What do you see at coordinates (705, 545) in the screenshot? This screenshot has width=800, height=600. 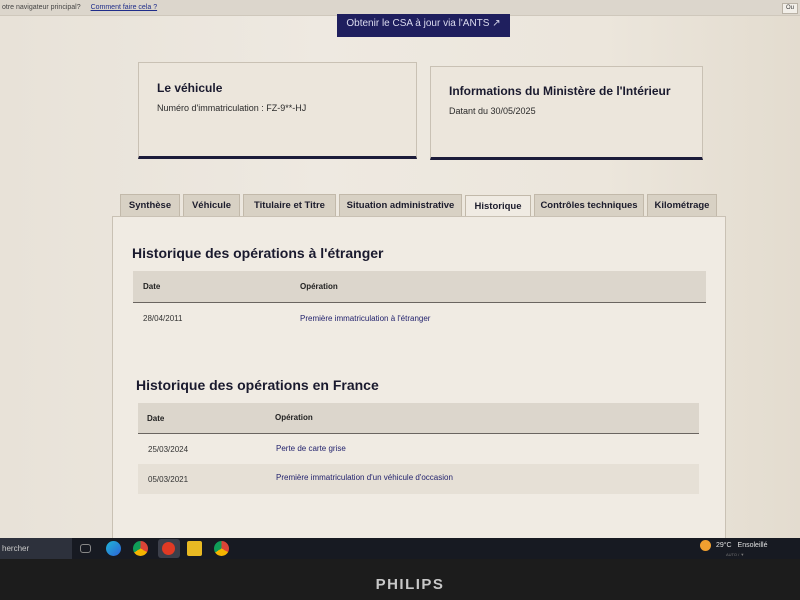 I see `sun-icon` at bounding box center [705, 545].